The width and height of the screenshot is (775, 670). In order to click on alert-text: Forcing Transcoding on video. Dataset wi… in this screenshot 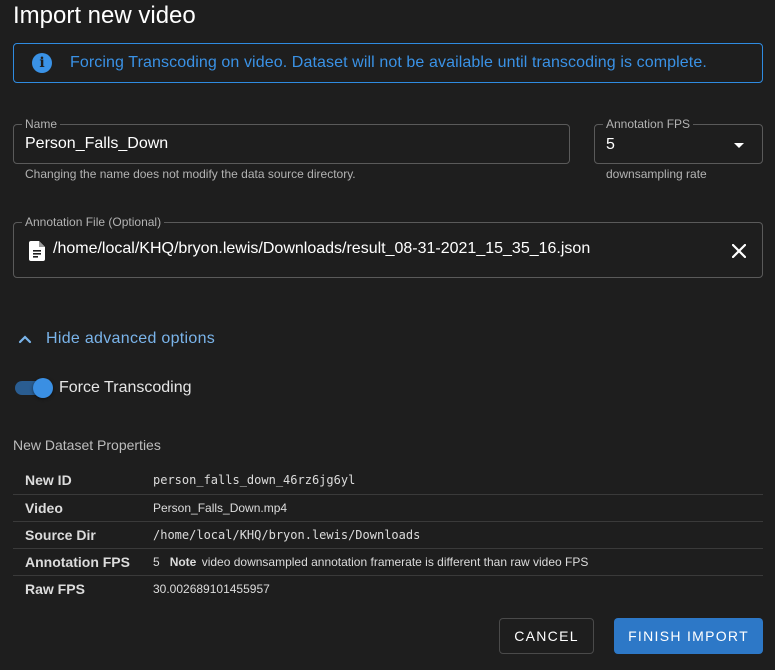, I will do `click(388, 62)`.